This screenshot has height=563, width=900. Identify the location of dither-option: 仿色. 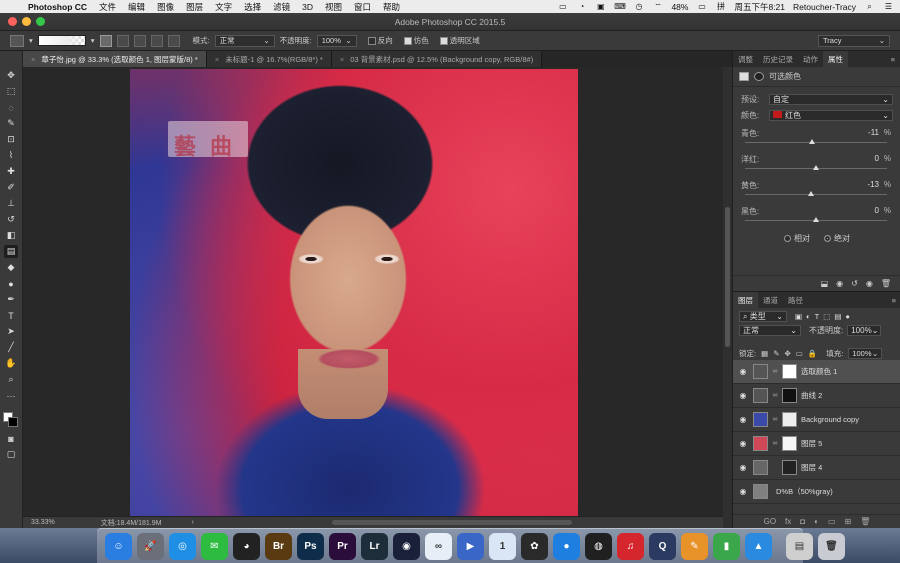
(416, 40).